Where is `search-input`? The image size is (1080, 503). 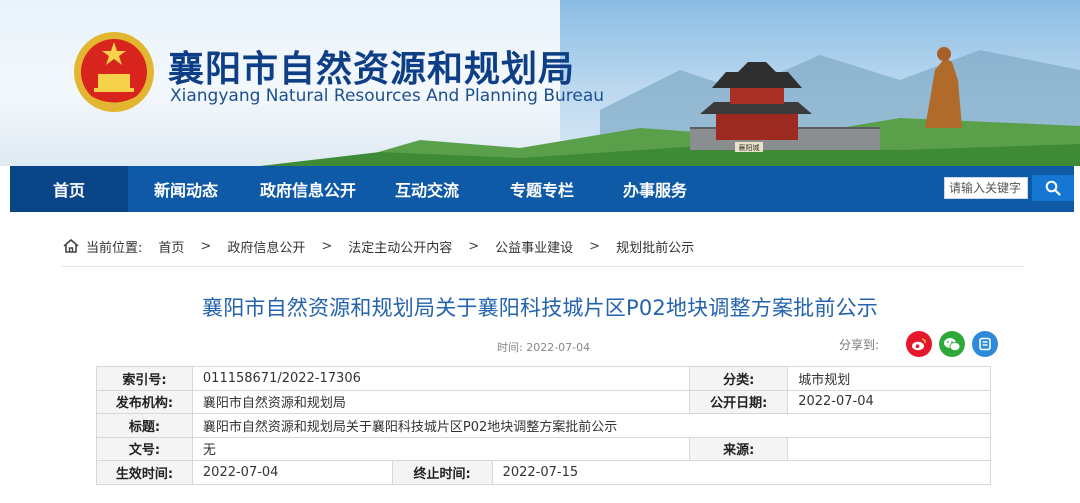 search-input is located at coordinates (986, 188).